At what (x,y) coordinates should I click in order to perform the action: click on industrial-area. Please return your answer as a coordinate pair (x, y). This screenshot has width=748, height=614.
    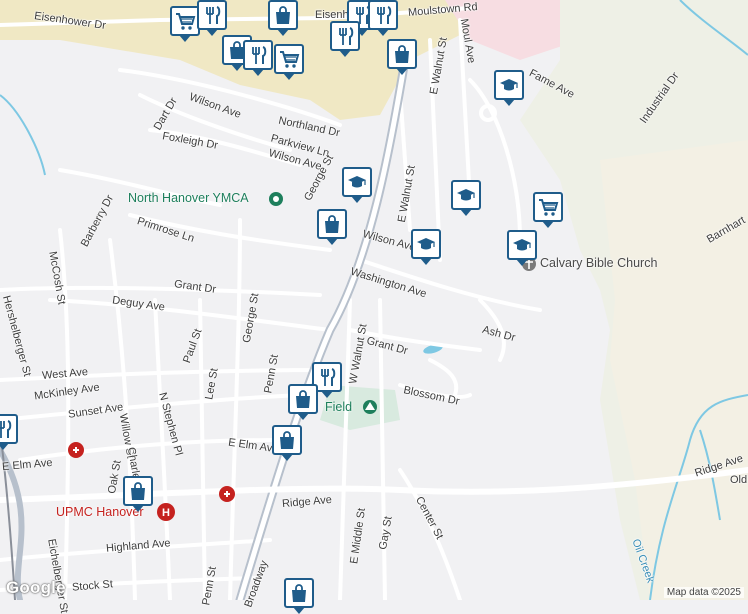
    Looking at the image, I should click on (674, 370).